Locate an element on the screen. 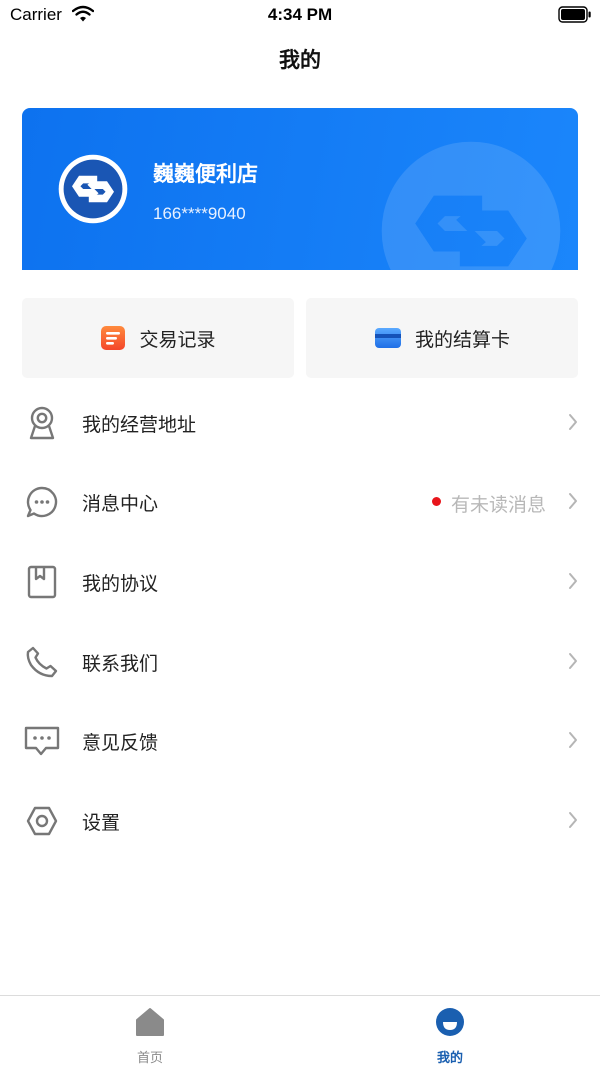 This screenshot has width=600, height=1068. store-phone: 166****9040 is located at coordinates (199, 213).